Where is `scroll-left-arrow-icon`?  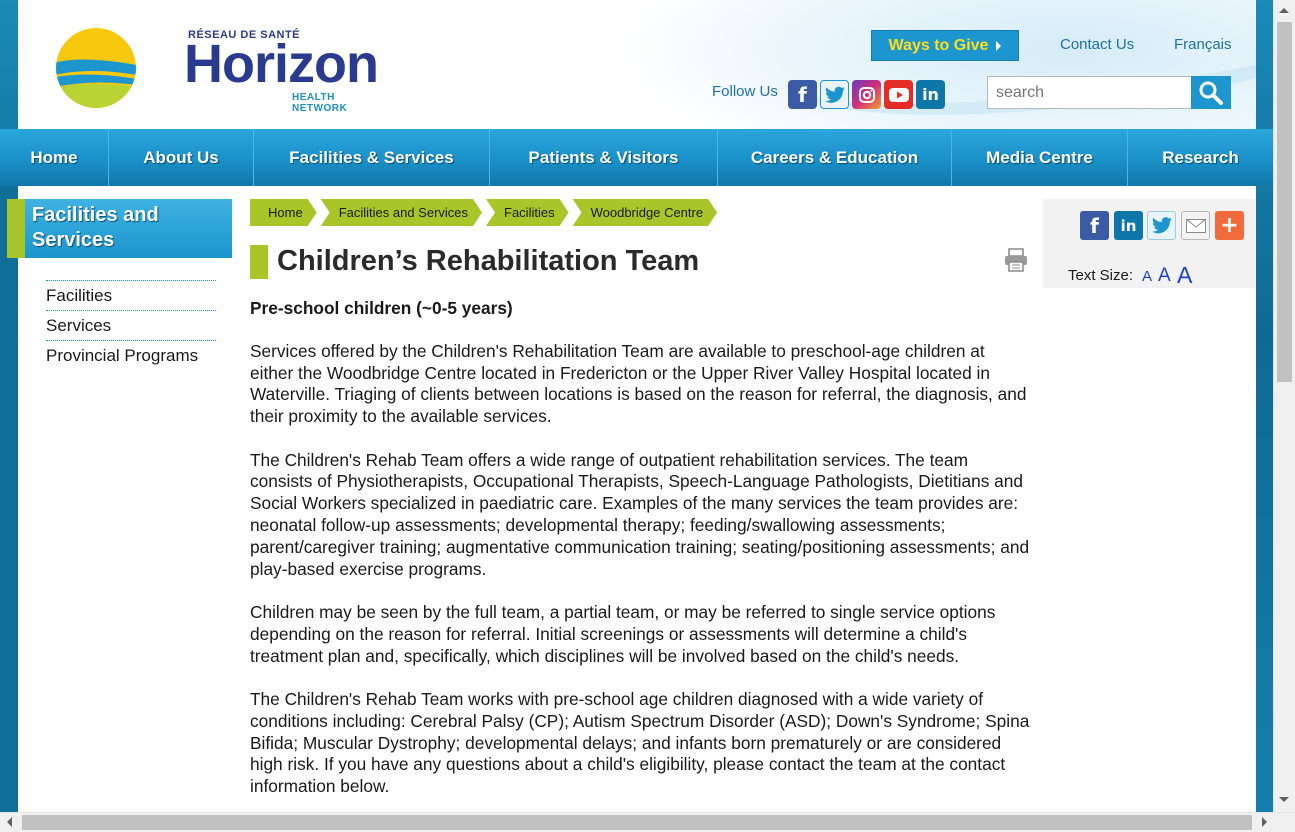 scroll-left-arrow-icon is located at coordinates (9, 822).